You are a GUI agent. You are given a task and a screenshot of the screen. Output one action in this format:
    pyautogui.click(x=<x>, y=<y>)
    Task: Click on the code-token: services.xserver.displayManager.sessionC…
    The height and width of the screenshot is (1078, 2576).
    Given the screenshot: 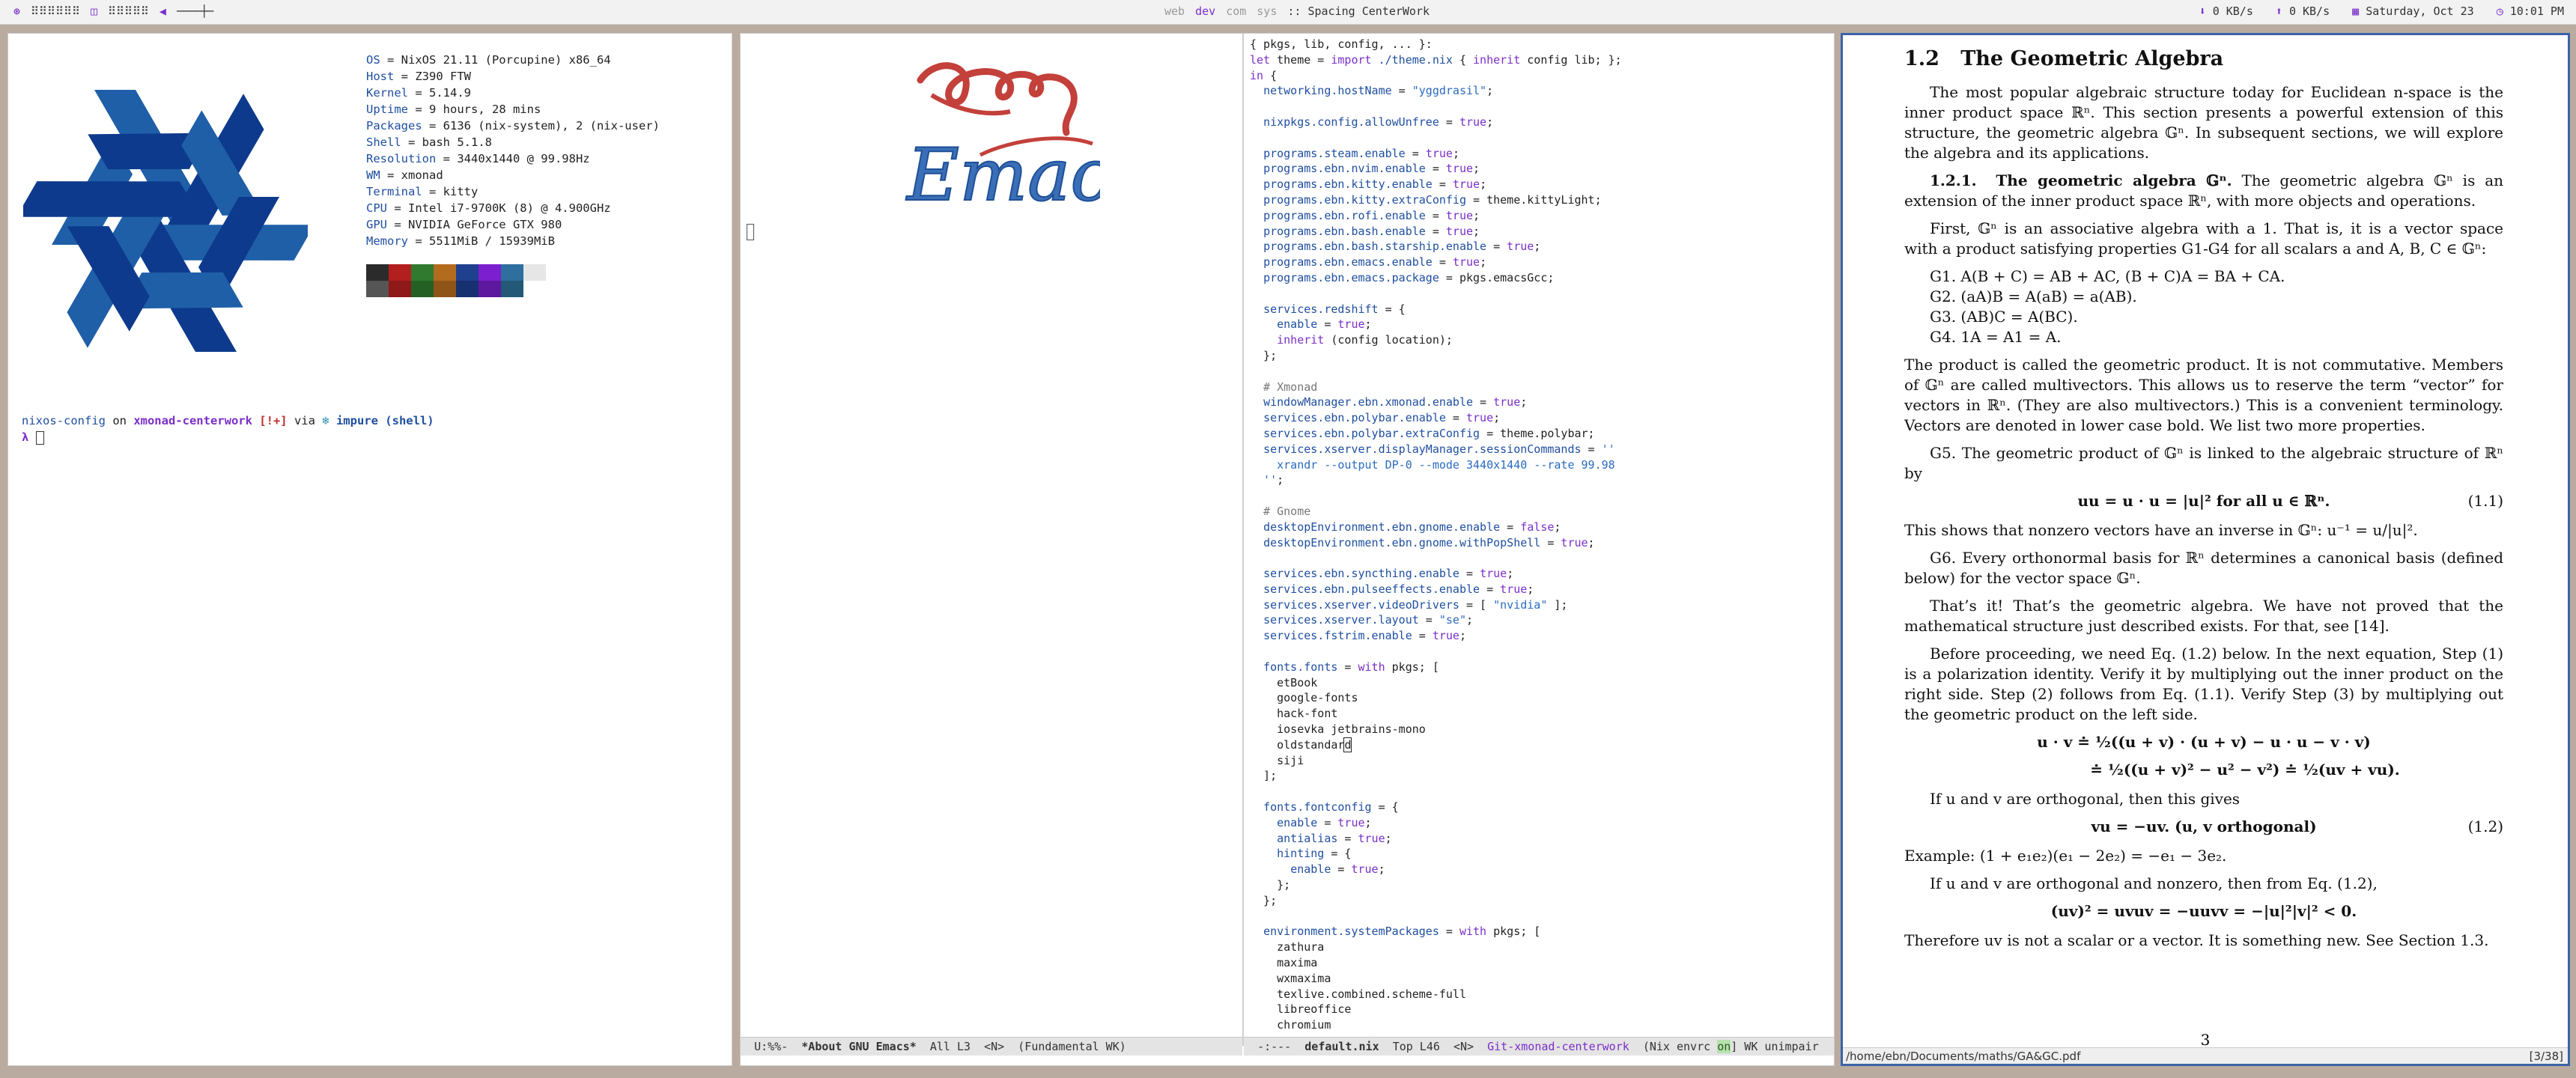 What is the action you would take?
    pyautogui.click(x=1422, y=449)
    